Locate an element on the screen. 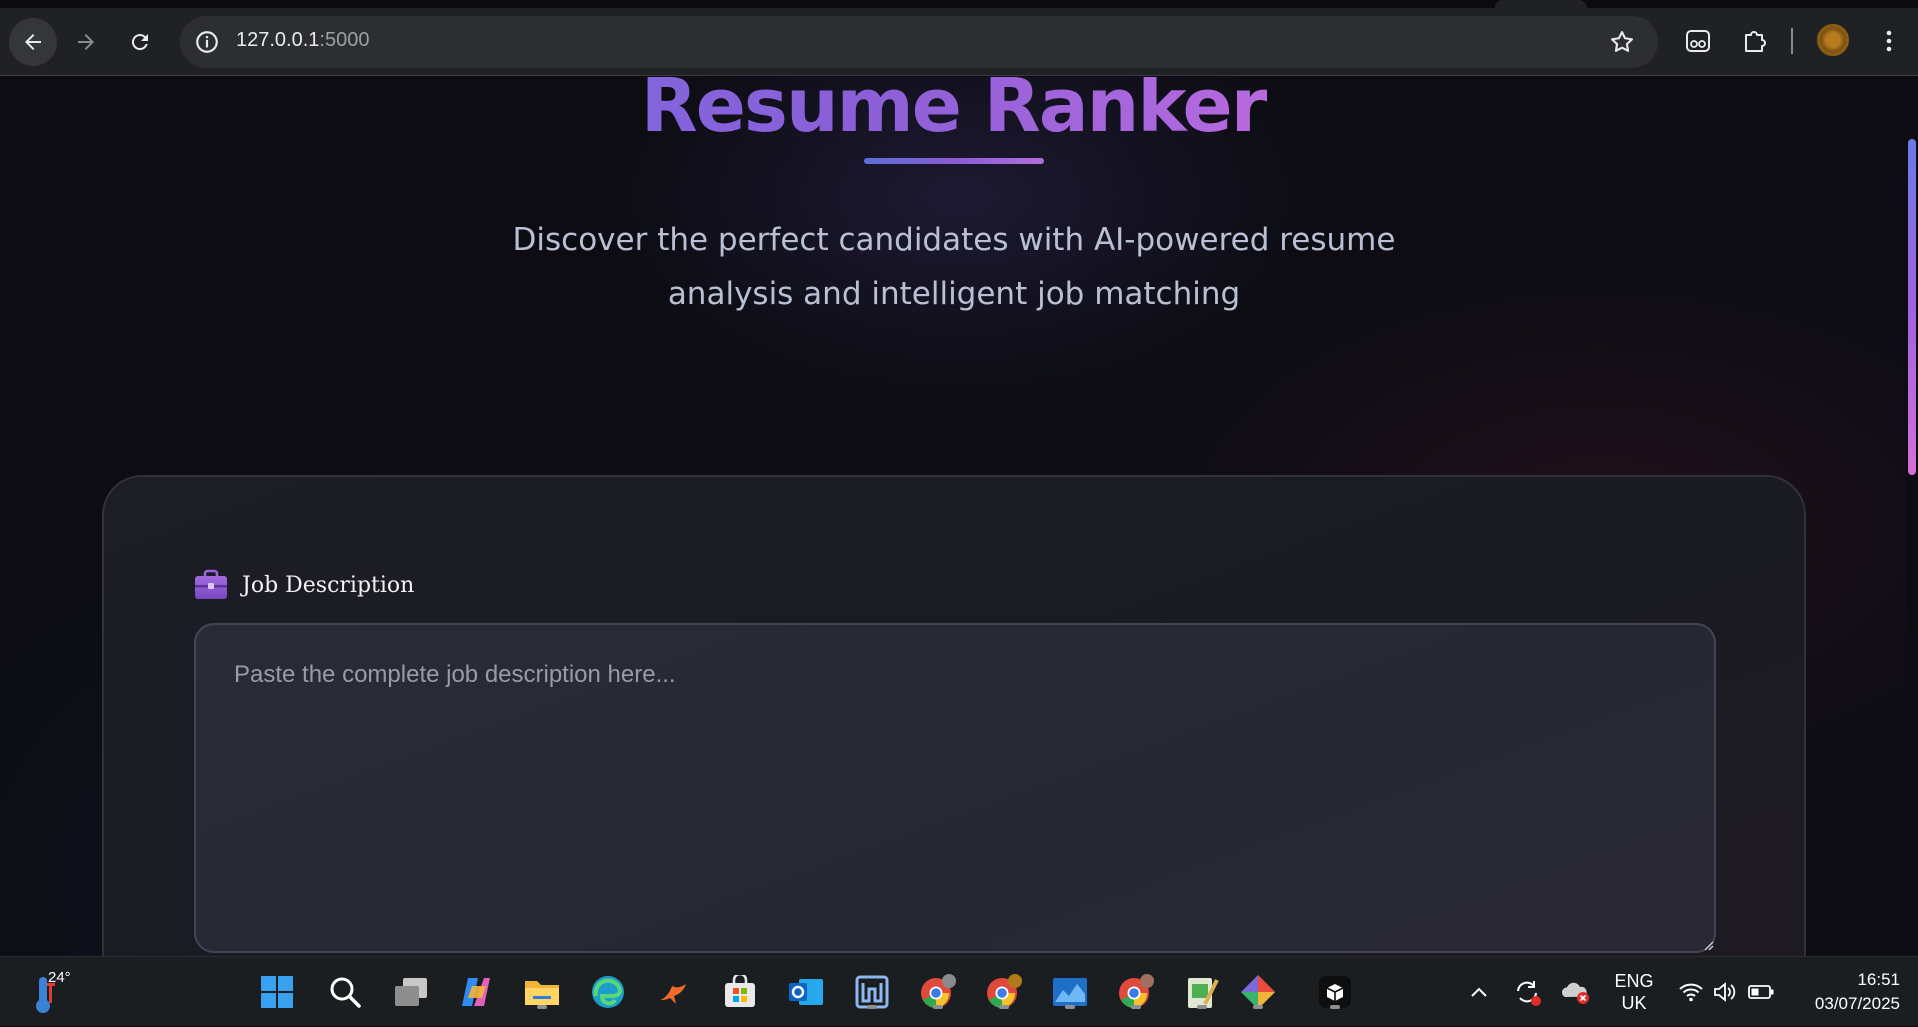 The height and width of the screenshot is (1027, 1918). arrow-right-icon is located at coordinates (86, 42).